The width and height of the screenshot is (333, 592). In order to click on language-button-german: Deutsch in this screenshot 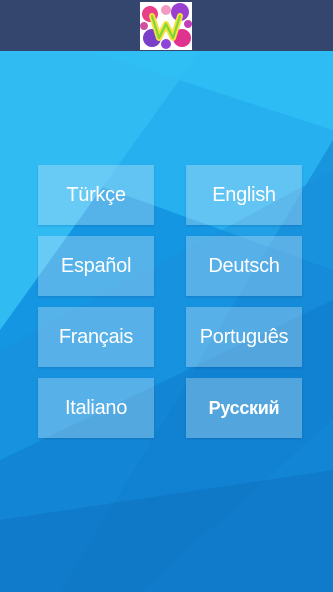, I will do `click(244, 266)`.